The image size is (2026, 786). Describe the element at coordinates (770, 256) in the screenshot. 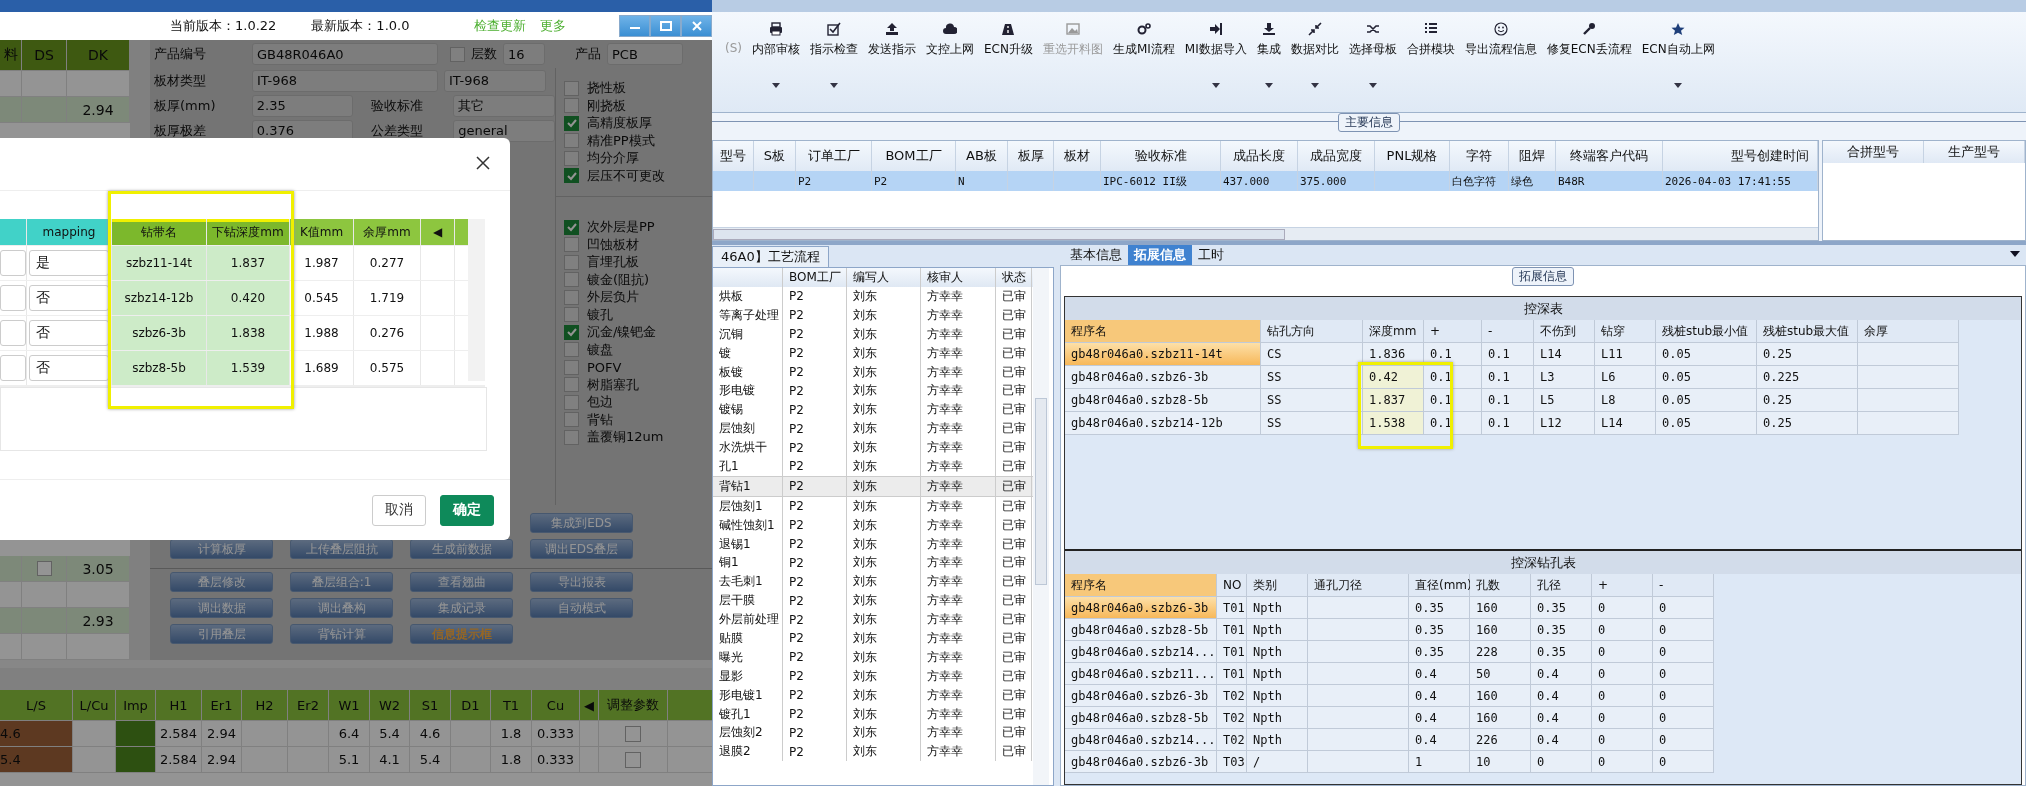

I see `panel-tab: 46A0】工艺流程` at that location.